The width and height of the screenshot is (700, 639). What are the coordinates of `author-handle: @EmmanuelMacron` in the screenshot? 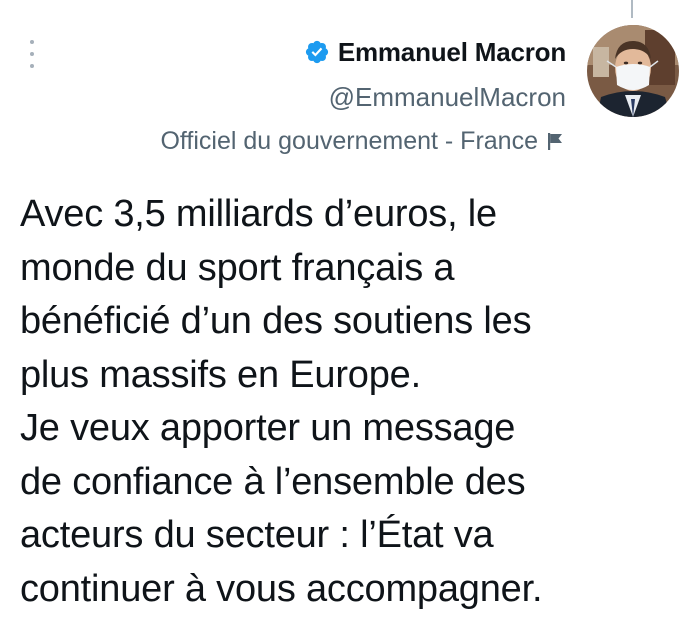 It's located at (435, 97).